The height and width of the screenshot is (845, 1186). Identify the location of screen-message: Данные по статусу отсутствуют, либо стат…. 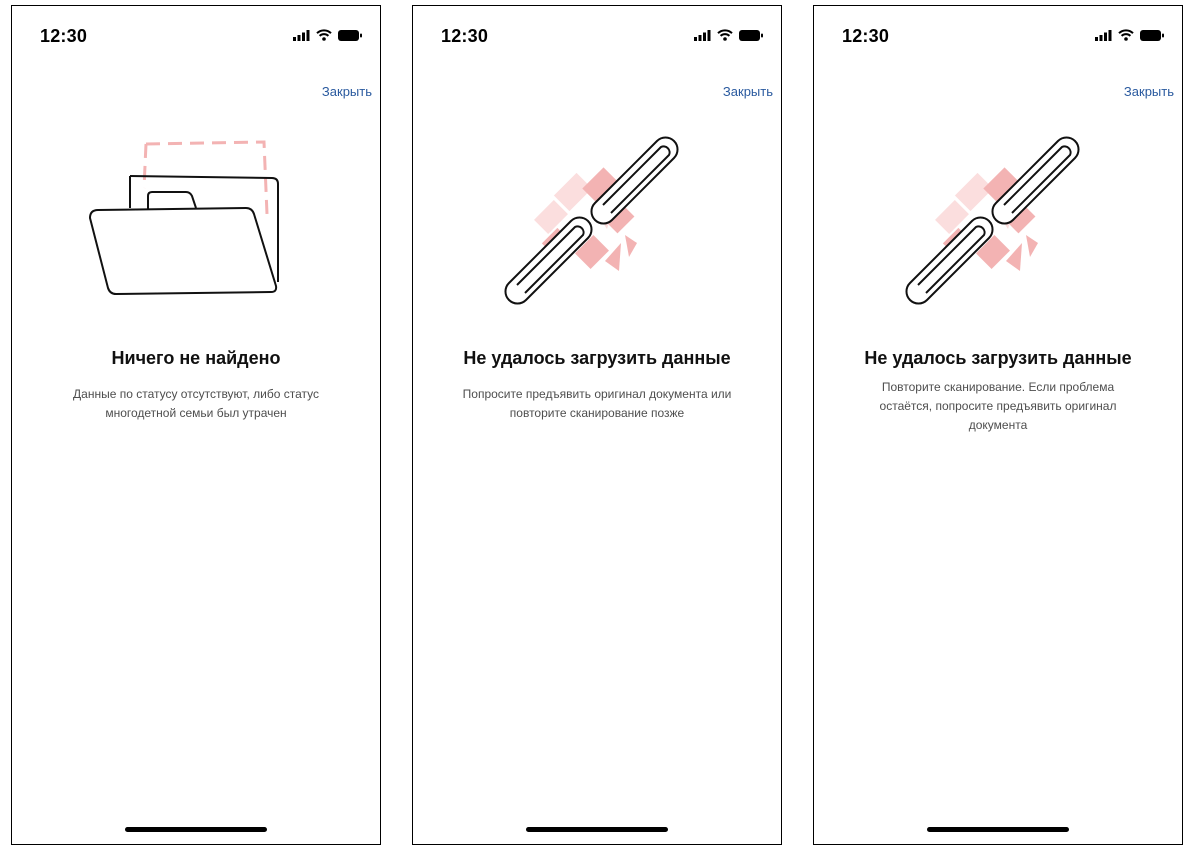
(196, 403).